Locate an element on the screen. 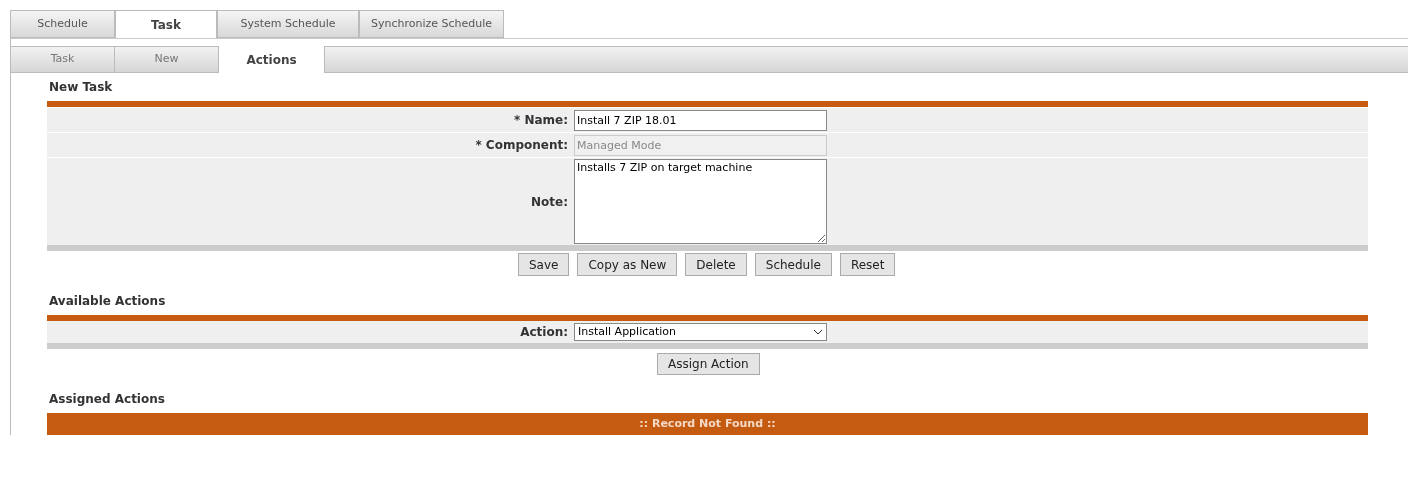  field-label: Note: is located at coordinates (549, 202).